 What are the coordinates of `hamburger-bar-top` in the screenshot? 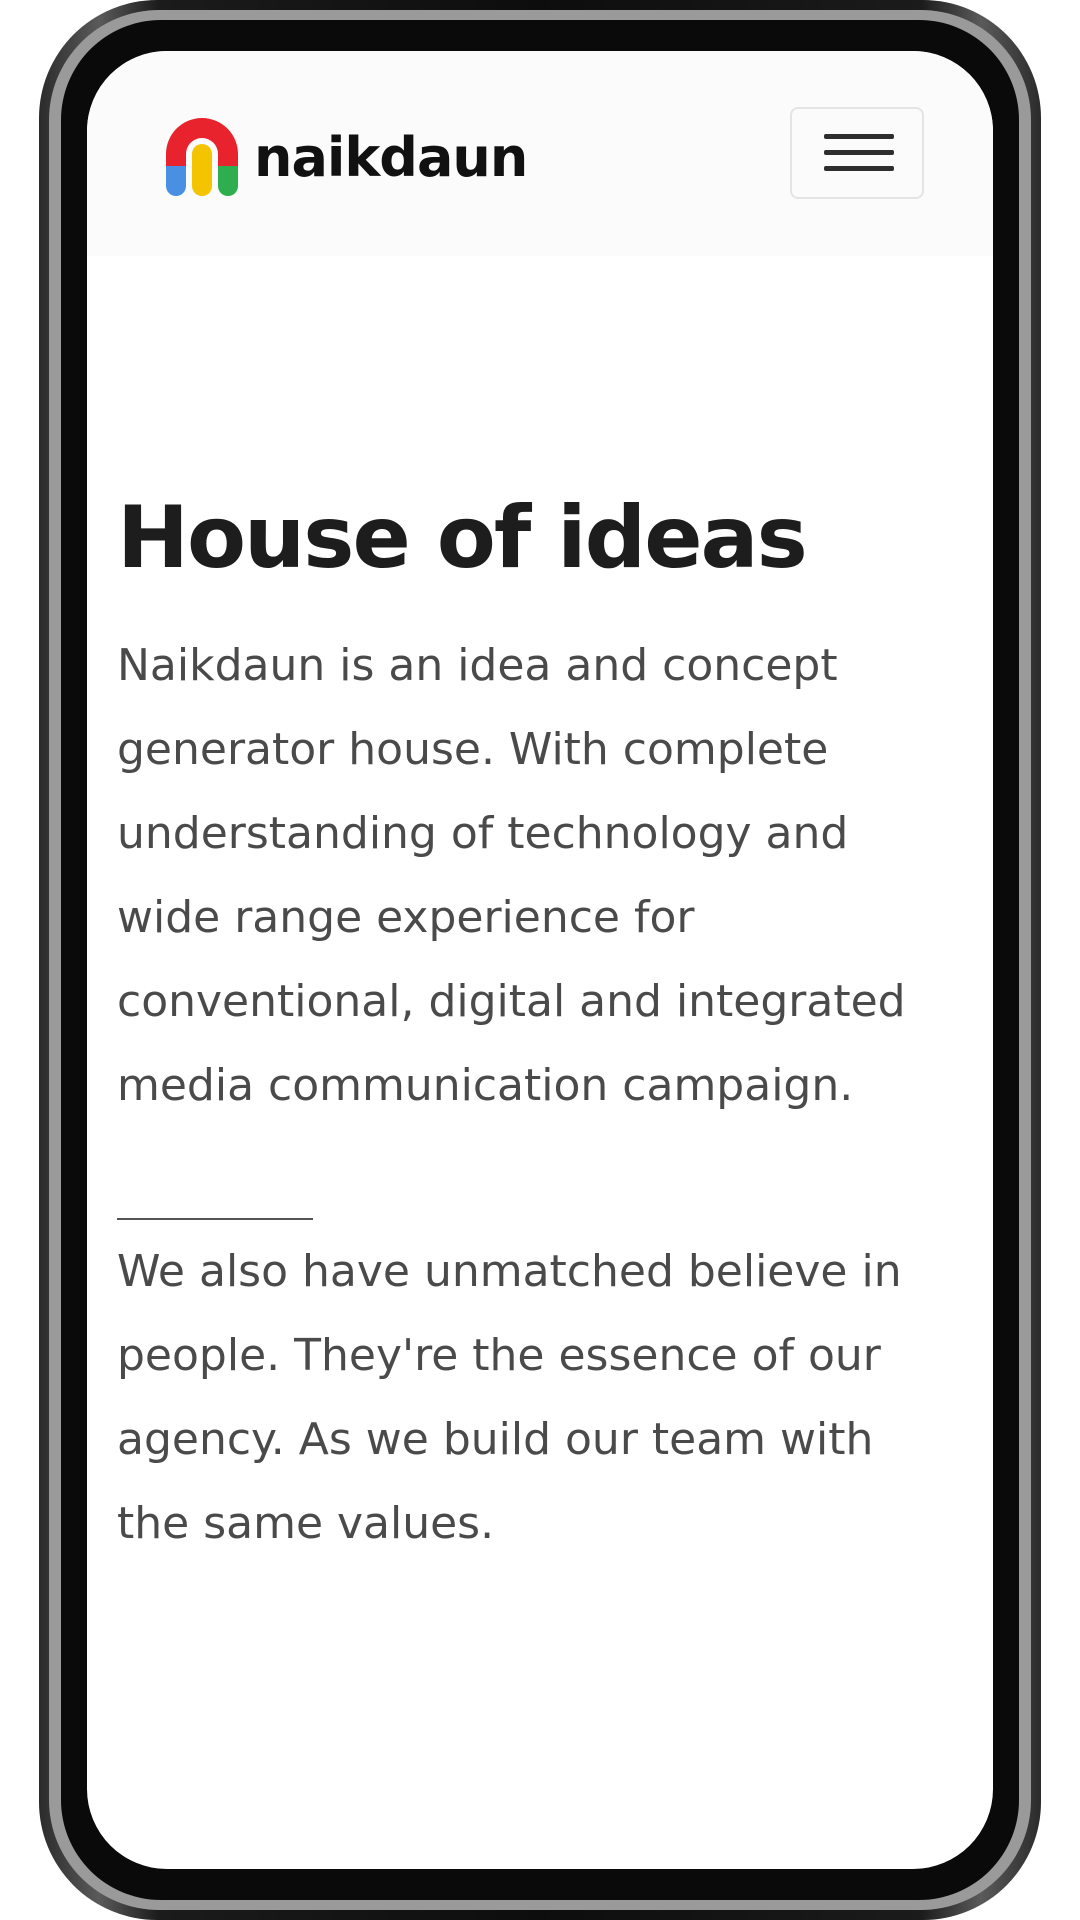 It's located at (859, 136).